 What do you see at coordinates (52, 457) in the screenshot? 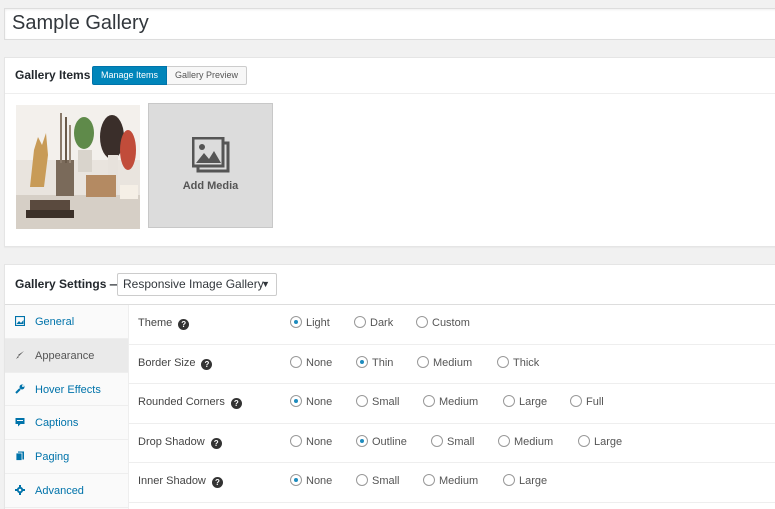
I see `tab-paging-label: Paging` at bounding box center [52, 457].